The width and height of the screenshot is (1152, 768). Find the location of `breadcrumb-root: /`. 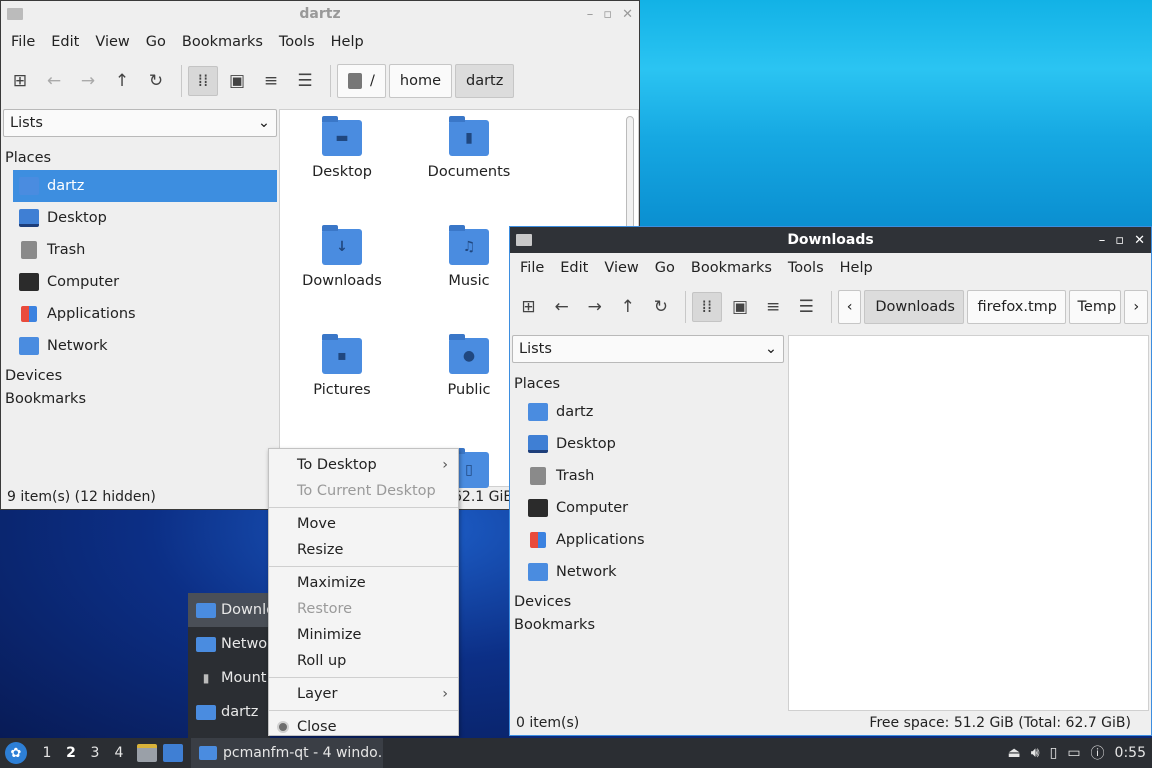

breadcrumb-root: / is located at coordinates (361, 81).